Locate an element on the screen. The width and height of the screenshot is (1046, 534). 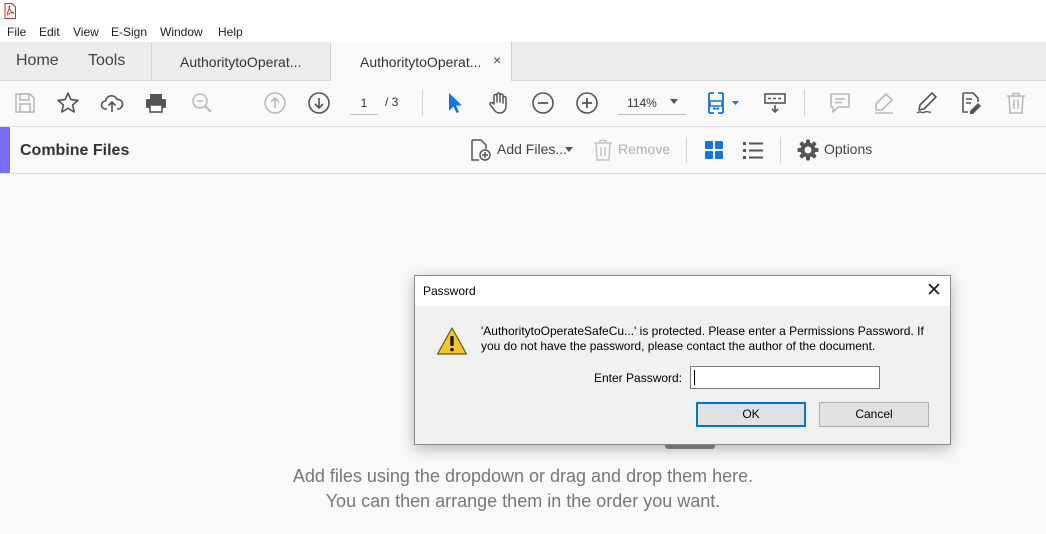
upload-cloud-icon is located at coordinates (112, 103).